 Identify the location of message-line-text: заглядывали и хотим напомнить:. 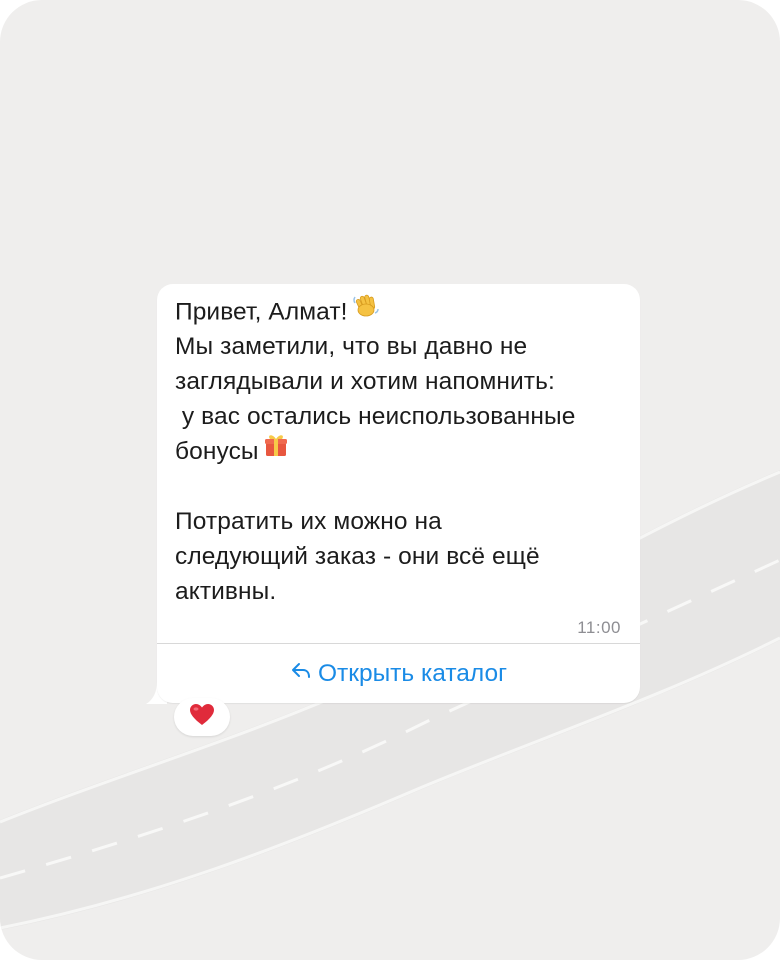
(365, 381).